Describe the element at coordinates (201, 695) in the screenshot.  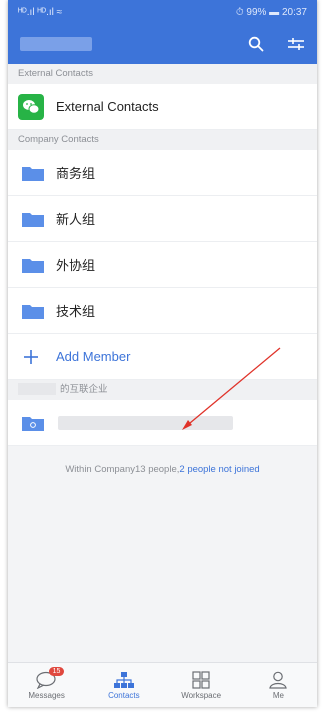
I see `tab-label: Workspace` at that location.